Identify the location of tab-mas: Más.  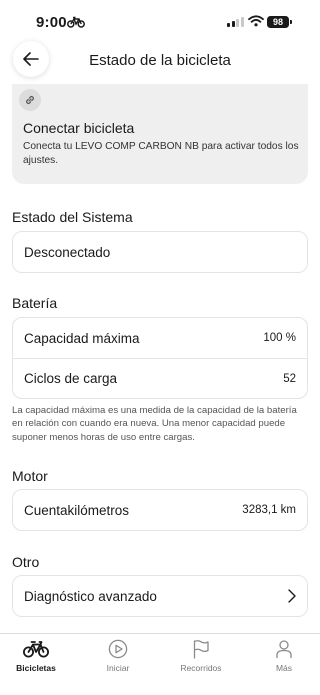
(284, 656).